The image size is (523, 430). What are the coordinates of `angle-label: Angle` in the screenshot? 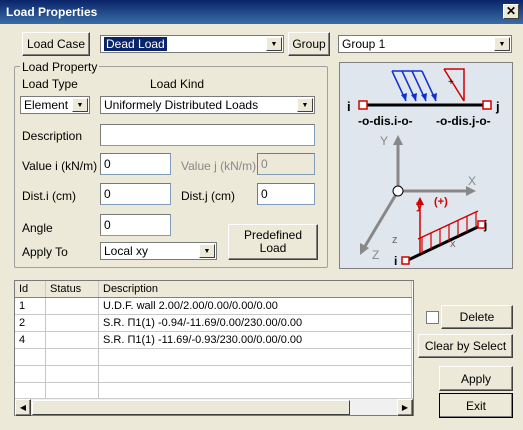 It's located at (37, 228).